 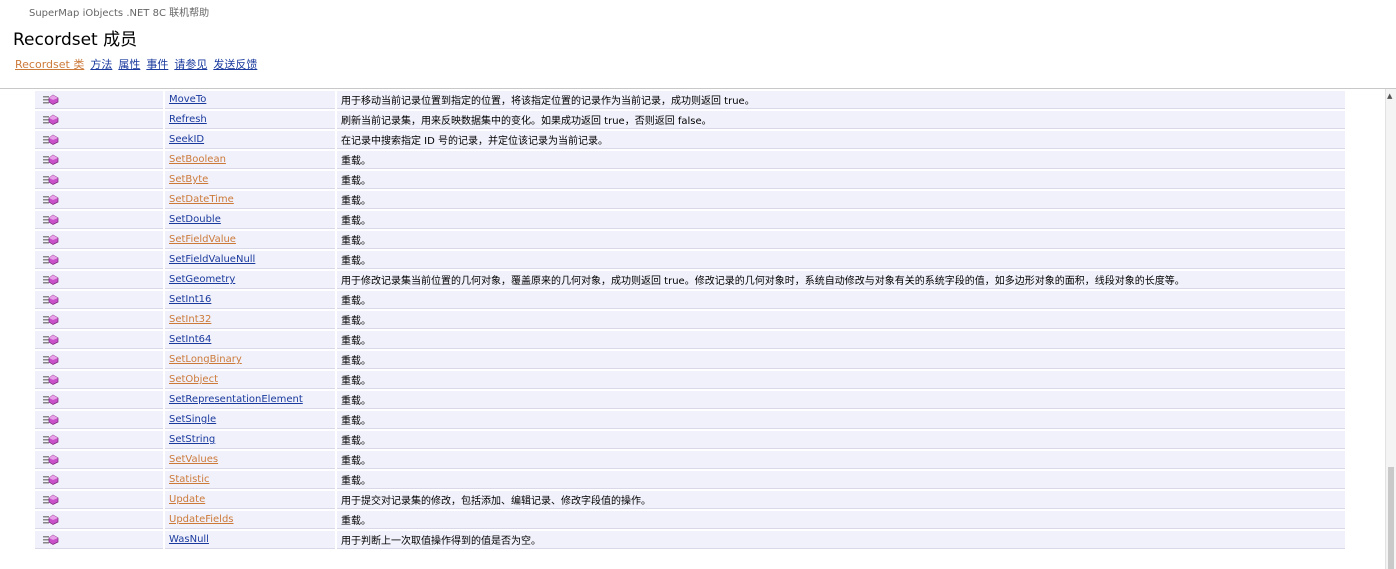 What do you see at coordinates (201, 519) in the screenshot?
I see `member-link-updatefields: UpdateFields` at bounding box center [201, 519].